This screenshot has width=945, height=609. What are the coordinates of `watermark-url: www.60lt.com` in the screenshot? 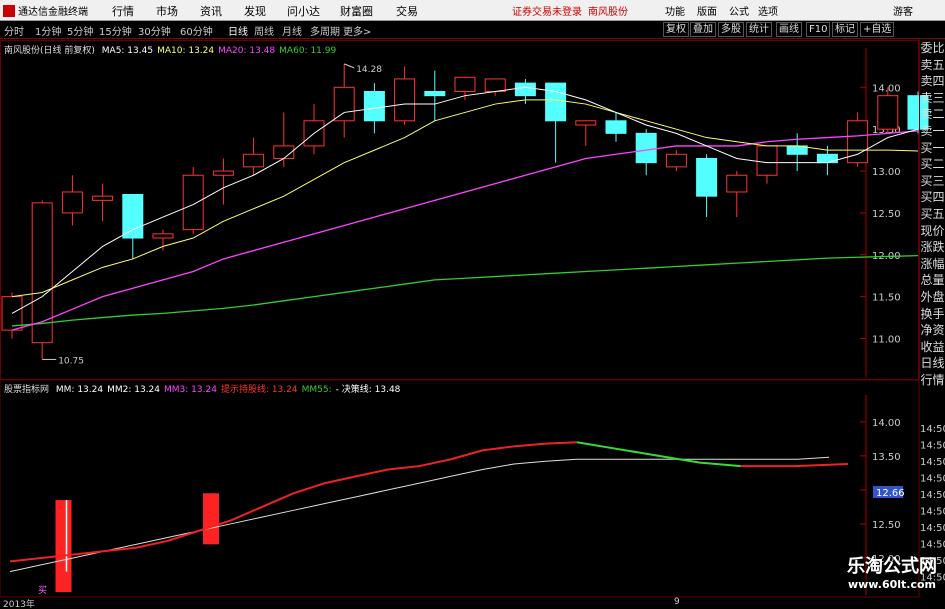 It's located at (892, 584).